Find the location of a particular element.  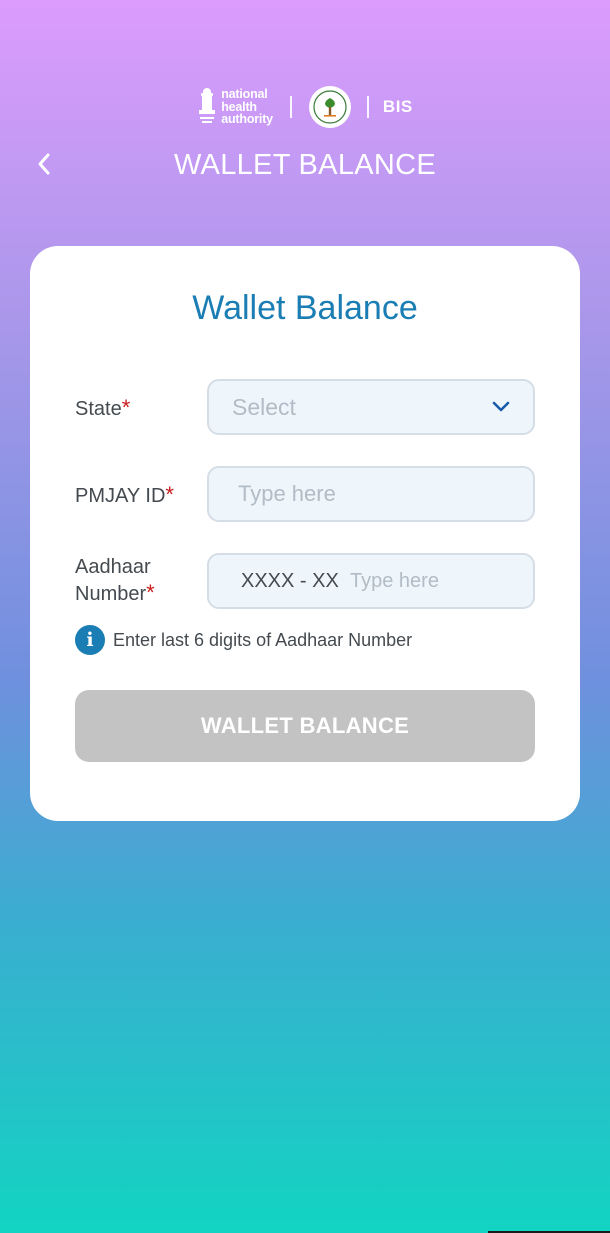

nha-logo-line: authority is located at coordinates (247, 119).